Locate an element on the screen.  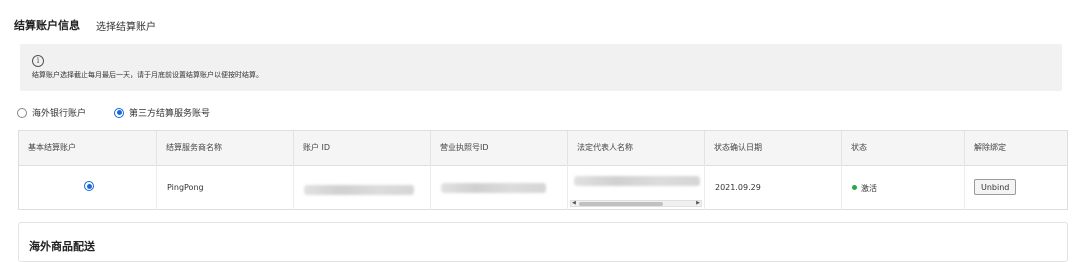
primary-account-radio is located at coordinates (89, 186).